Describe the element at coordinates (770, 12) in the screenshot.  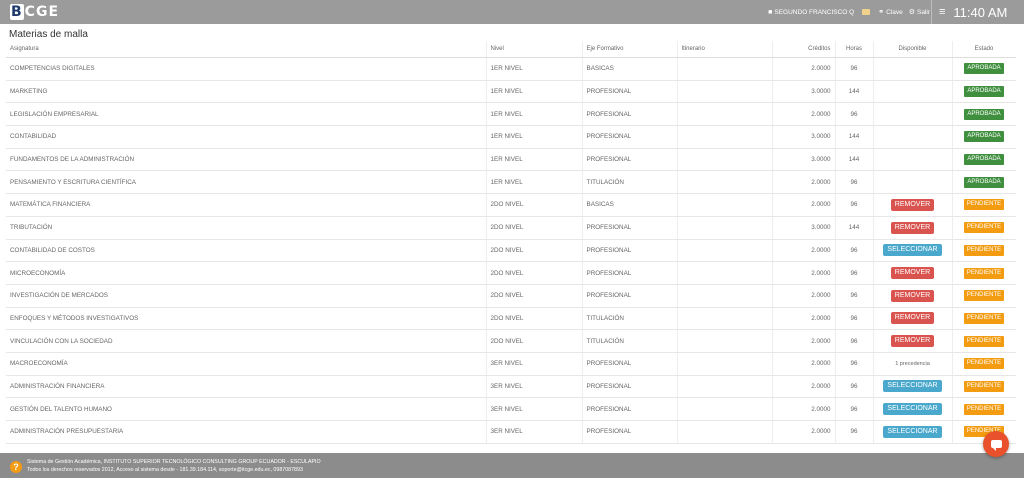
I see `user-icon: ■` at that location.